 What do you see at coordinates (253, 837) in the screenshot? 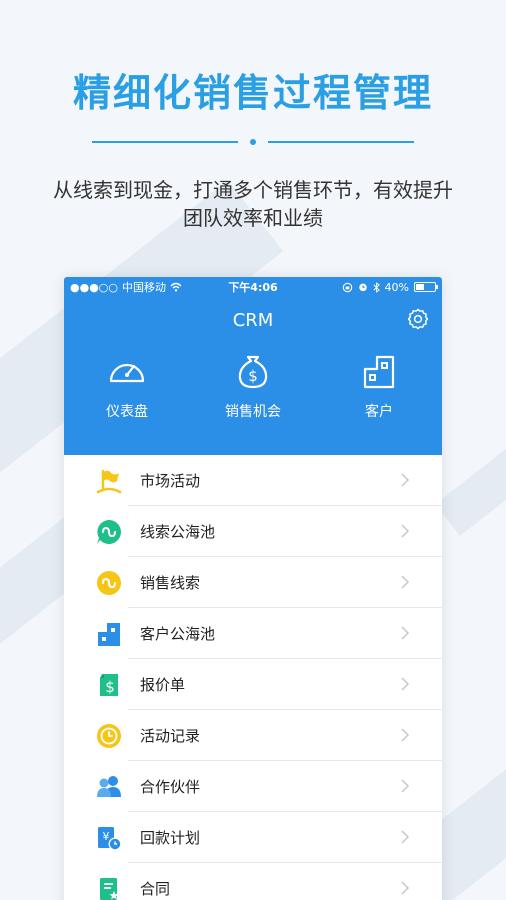
I see `list-item-payment-plan: ¥ 回款计划` at bounding box center [253, 837].